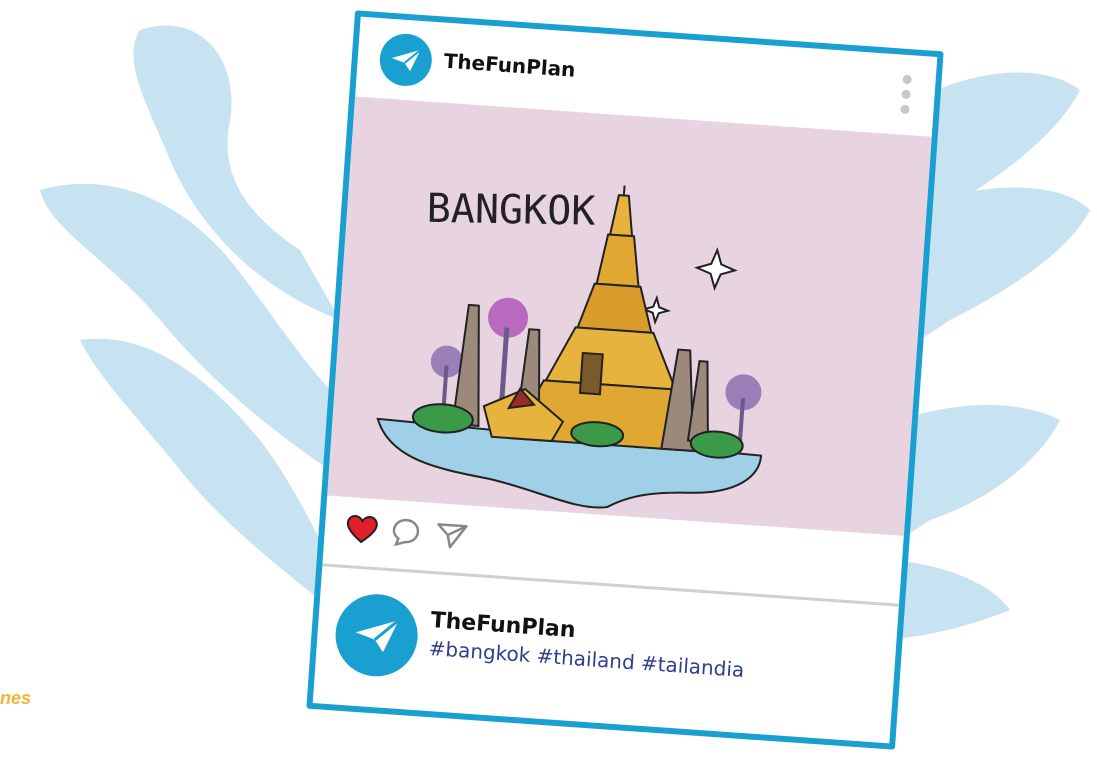 Image resolution: width=1097 pixels, height=757 pixels. What do you see at coordinates (406, 532) in the screenshot?
I see `comment-icon` at bounding box center [406, 532].